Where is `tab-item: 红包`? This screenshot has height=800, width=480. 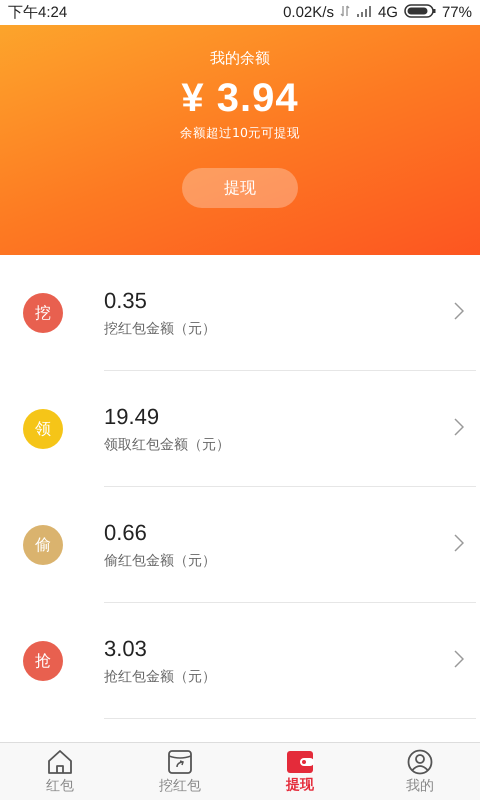
tab-item: 红包 is located at coordinates (60, 771).